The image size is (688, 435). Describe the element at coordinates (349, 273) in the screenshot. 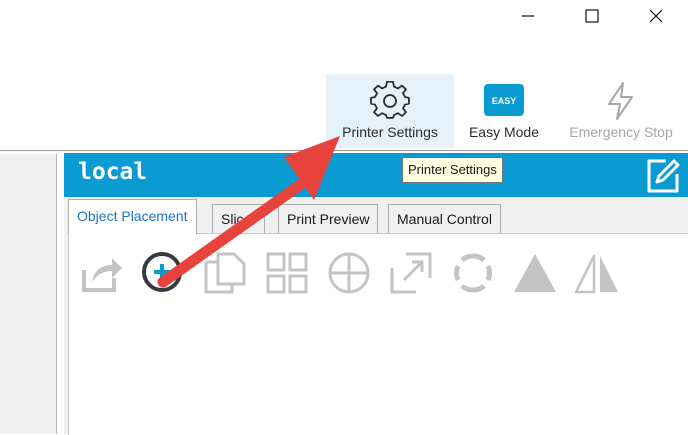

I see `center-icon` at that location.